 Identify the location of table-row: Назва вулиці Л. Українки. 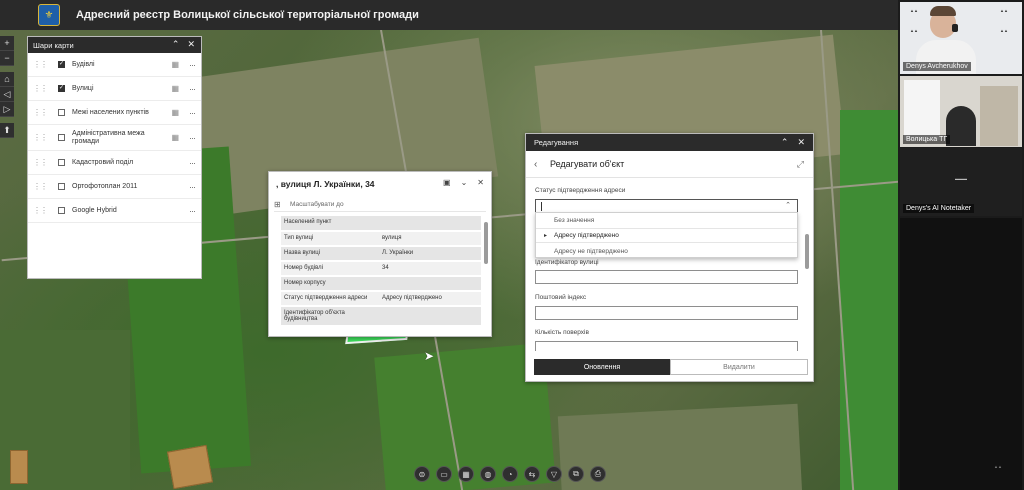
(381, 254).